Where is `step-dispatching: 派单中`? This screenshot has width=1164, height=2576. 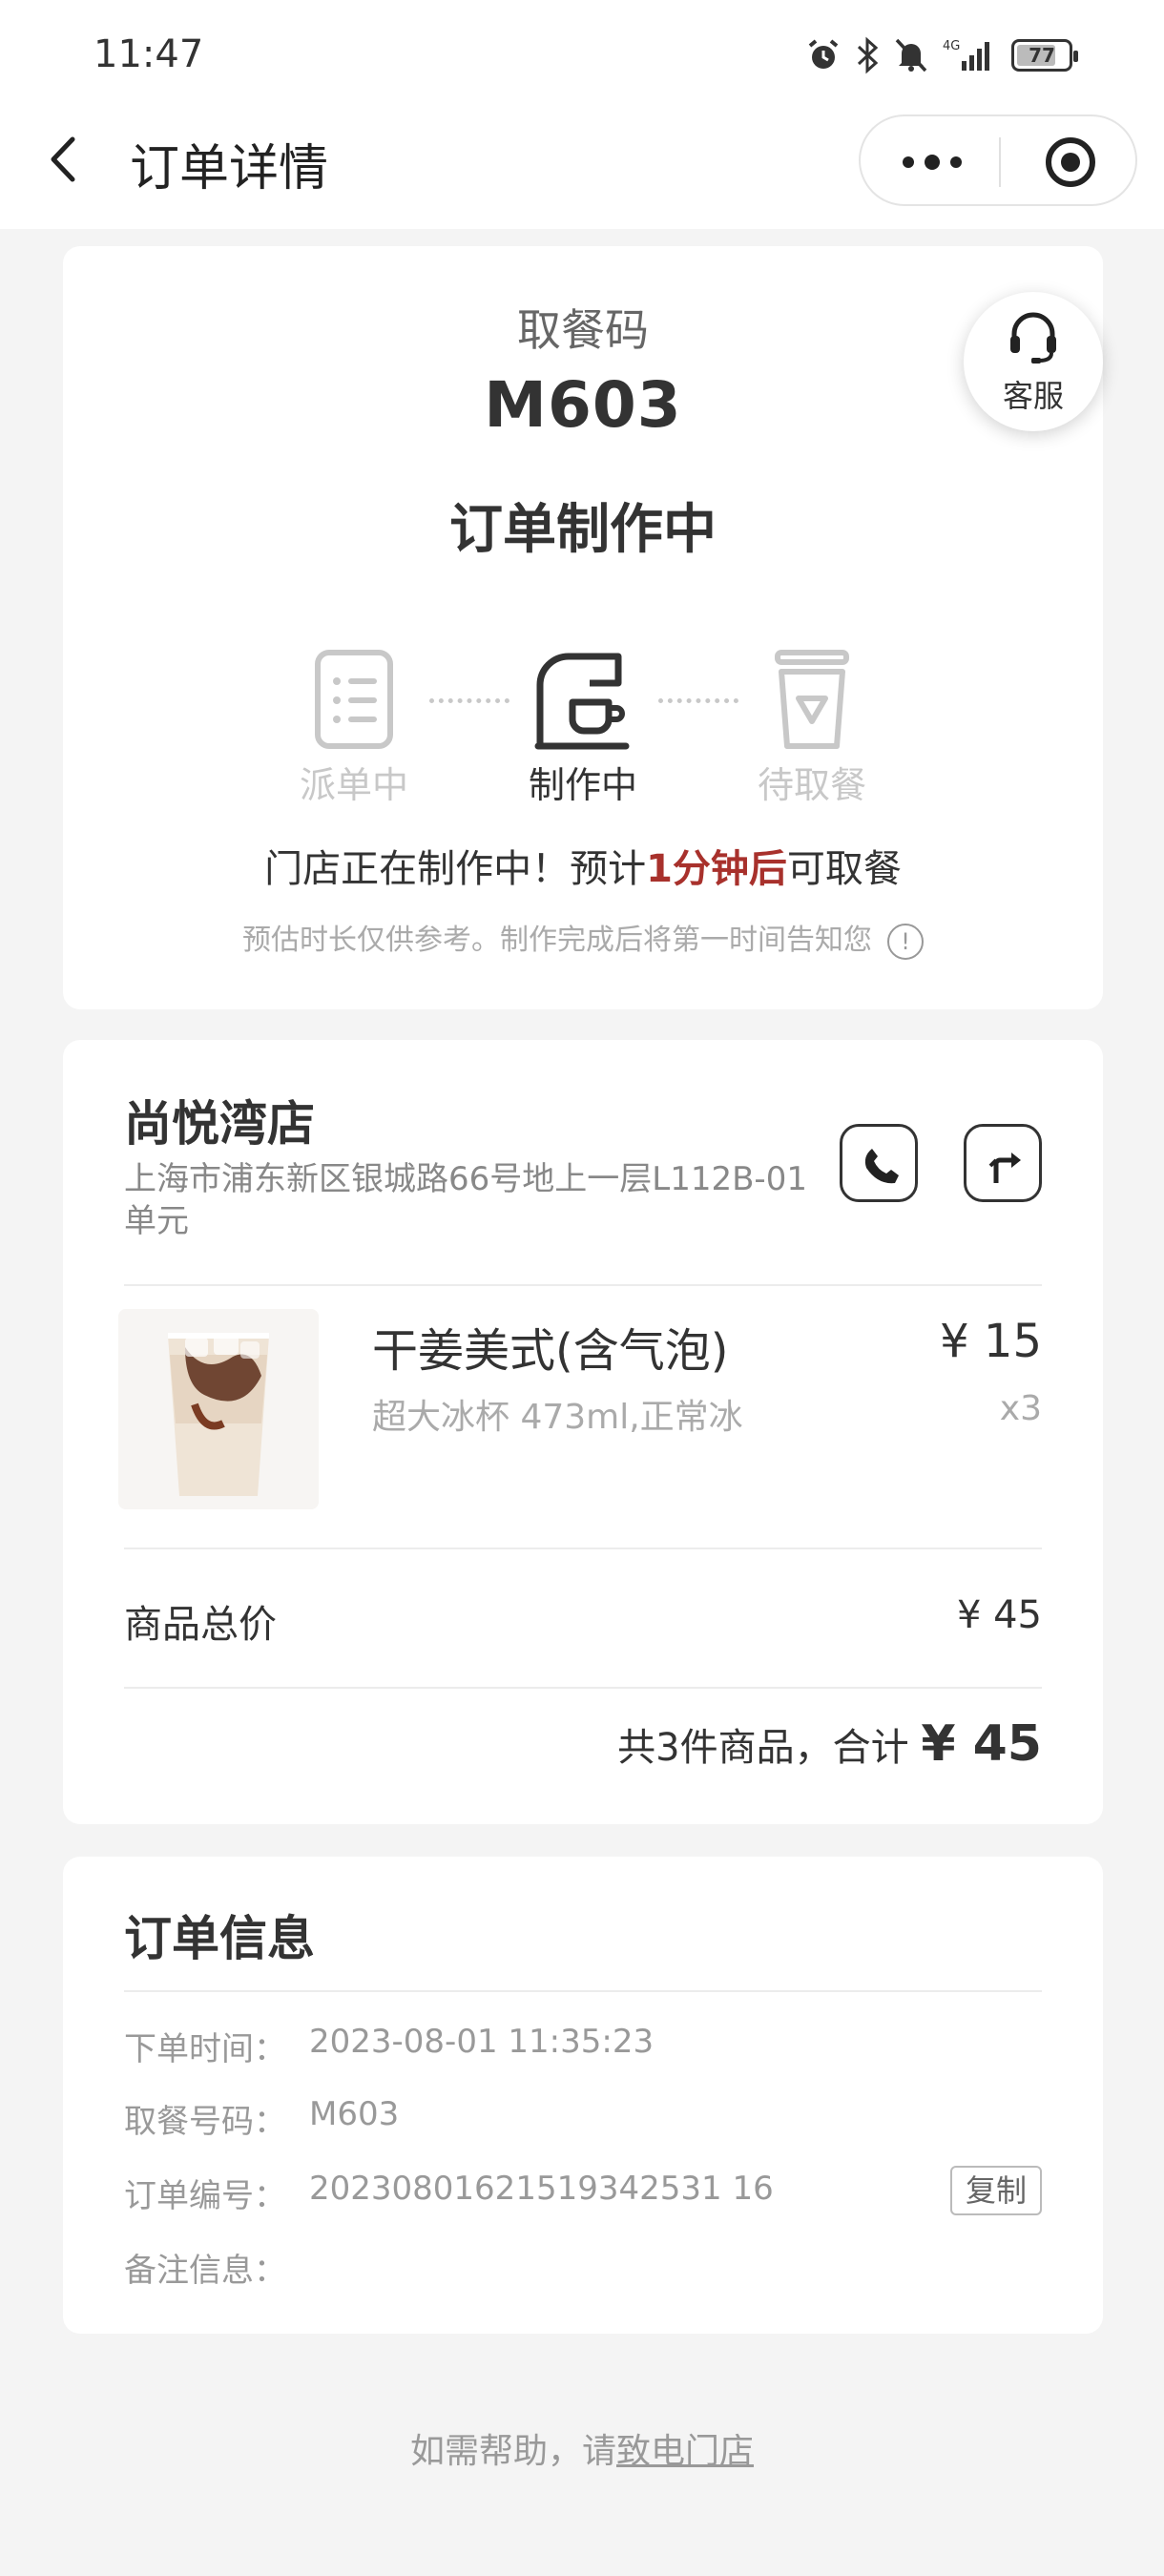
step-dispatching: 派单中 is located at coordinates (354, 727).